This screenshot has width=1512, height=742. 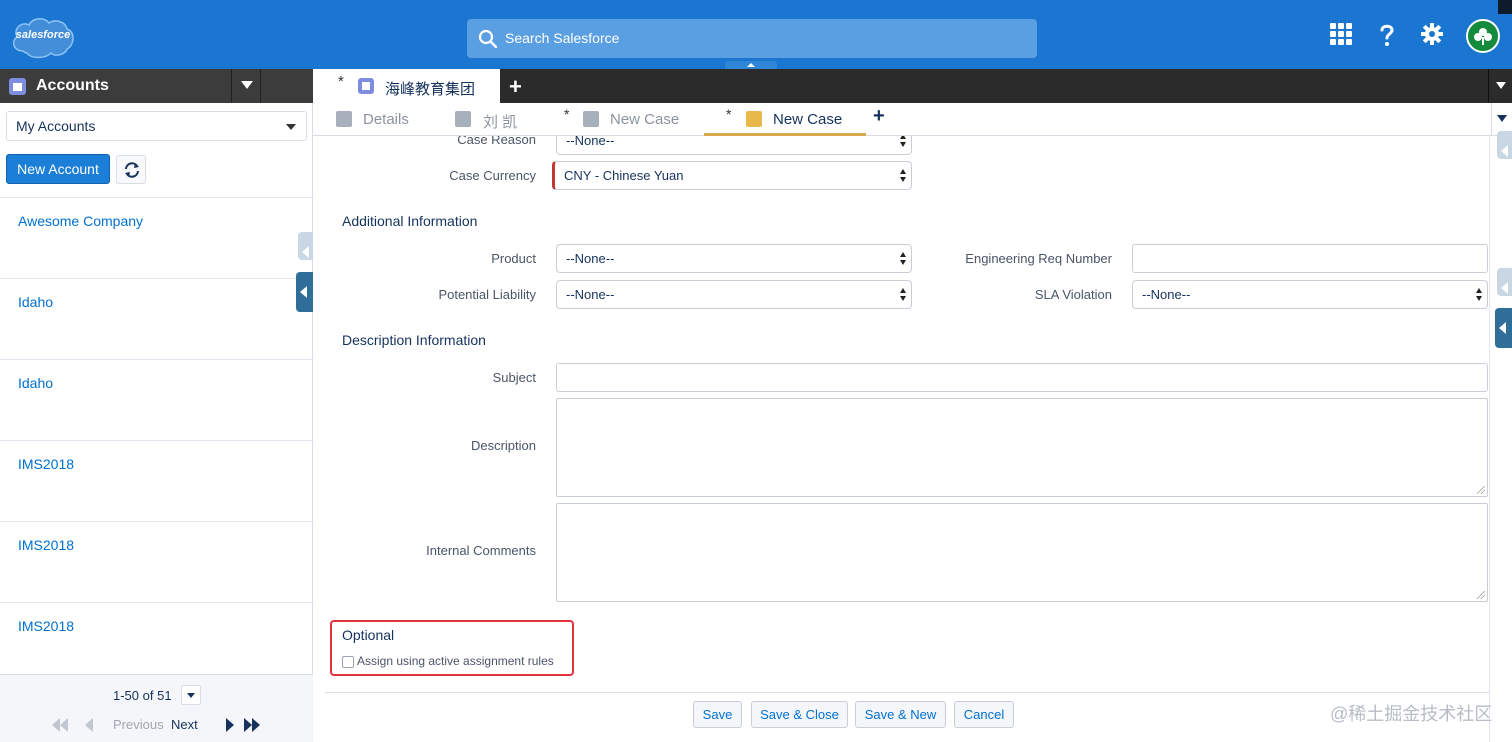 I want to click on add-tab-button: +, so click(x=515, y=87).